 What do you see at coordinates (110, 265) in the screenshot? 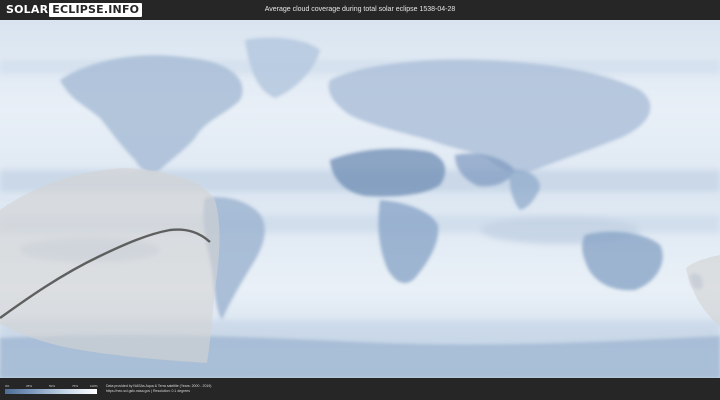
I see `penumbra-shade-west` at bounding box center [110, 265].